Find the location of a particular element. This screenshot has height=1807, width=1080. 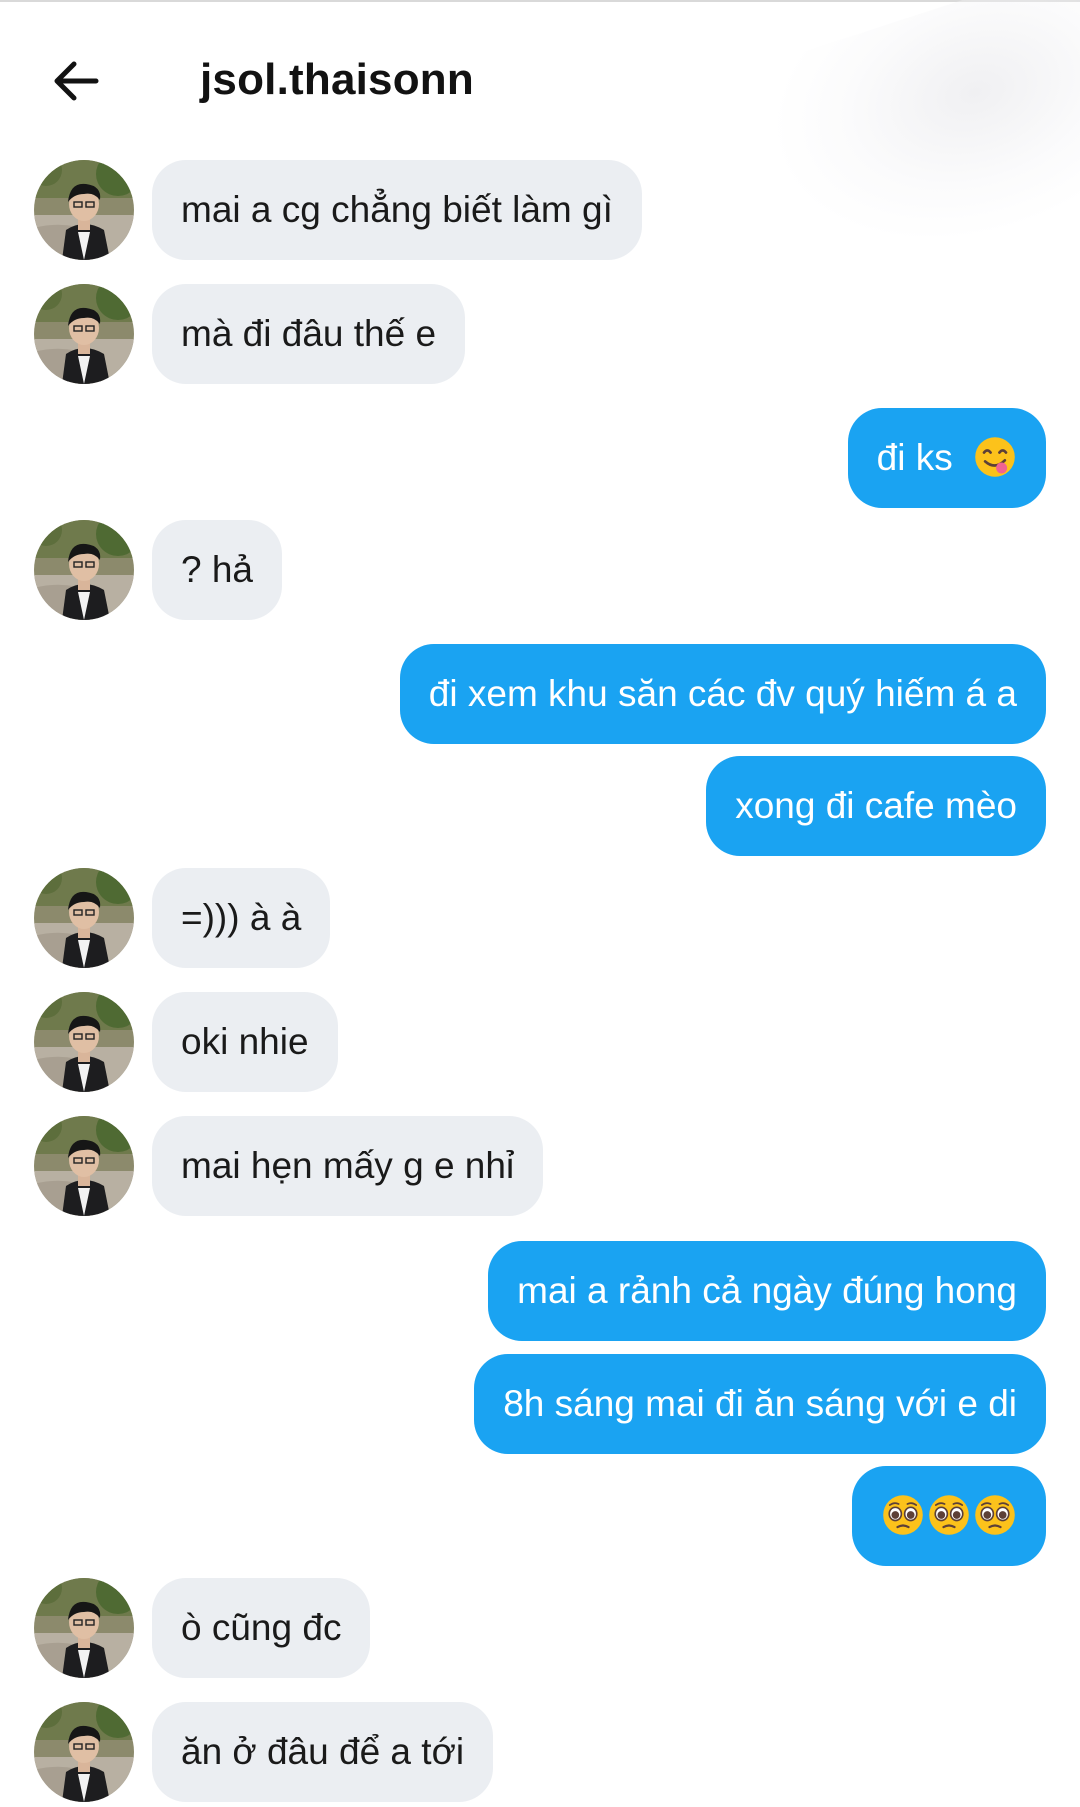

message-row-incoming: mai hẹn mấy g e nhỉ is located at coordinates (540, 1166).